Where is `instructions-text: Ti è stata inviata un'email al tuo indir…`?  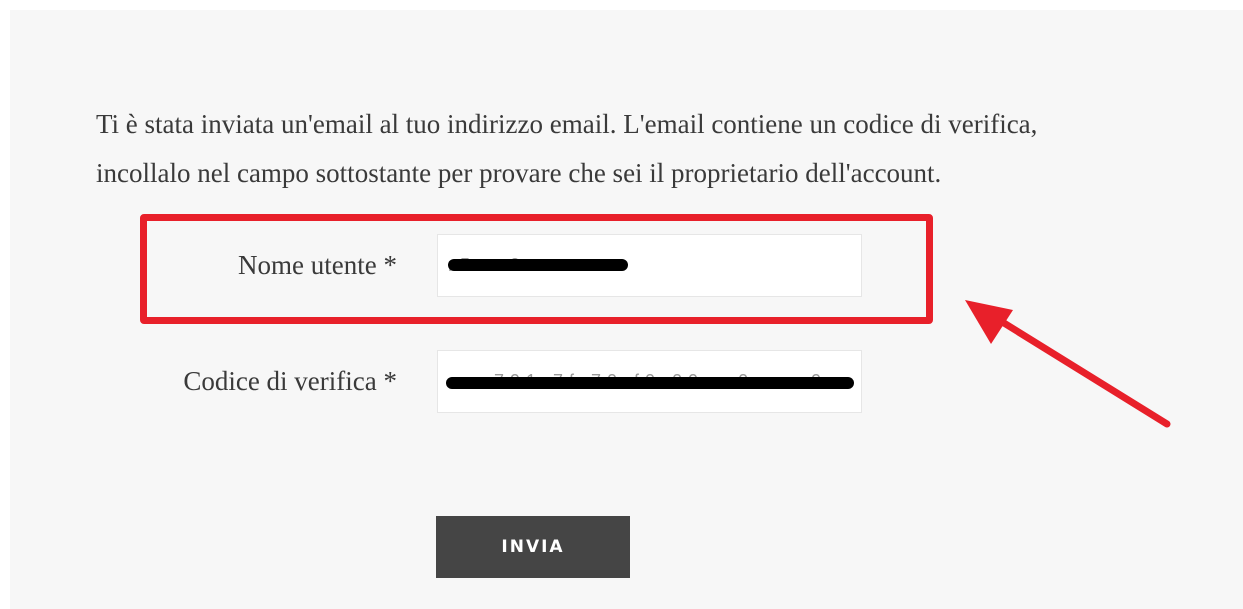 instructions-text: Ti è stata inviata un'email al tuo indir… is located at coordinates (661, 149).